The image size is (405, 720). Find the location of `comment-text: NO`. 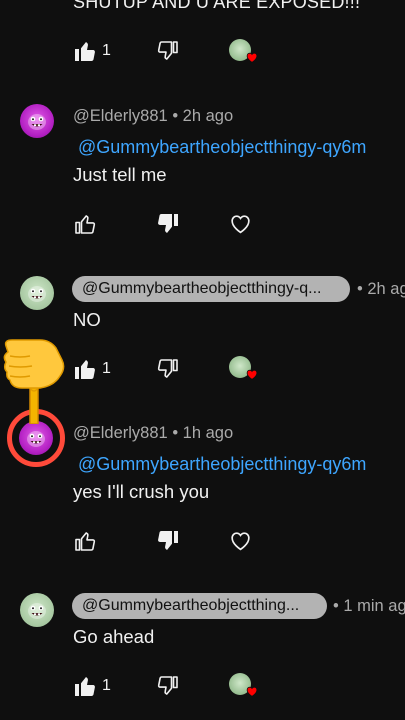

comment-text: NO is located at coordinates (87, 319).